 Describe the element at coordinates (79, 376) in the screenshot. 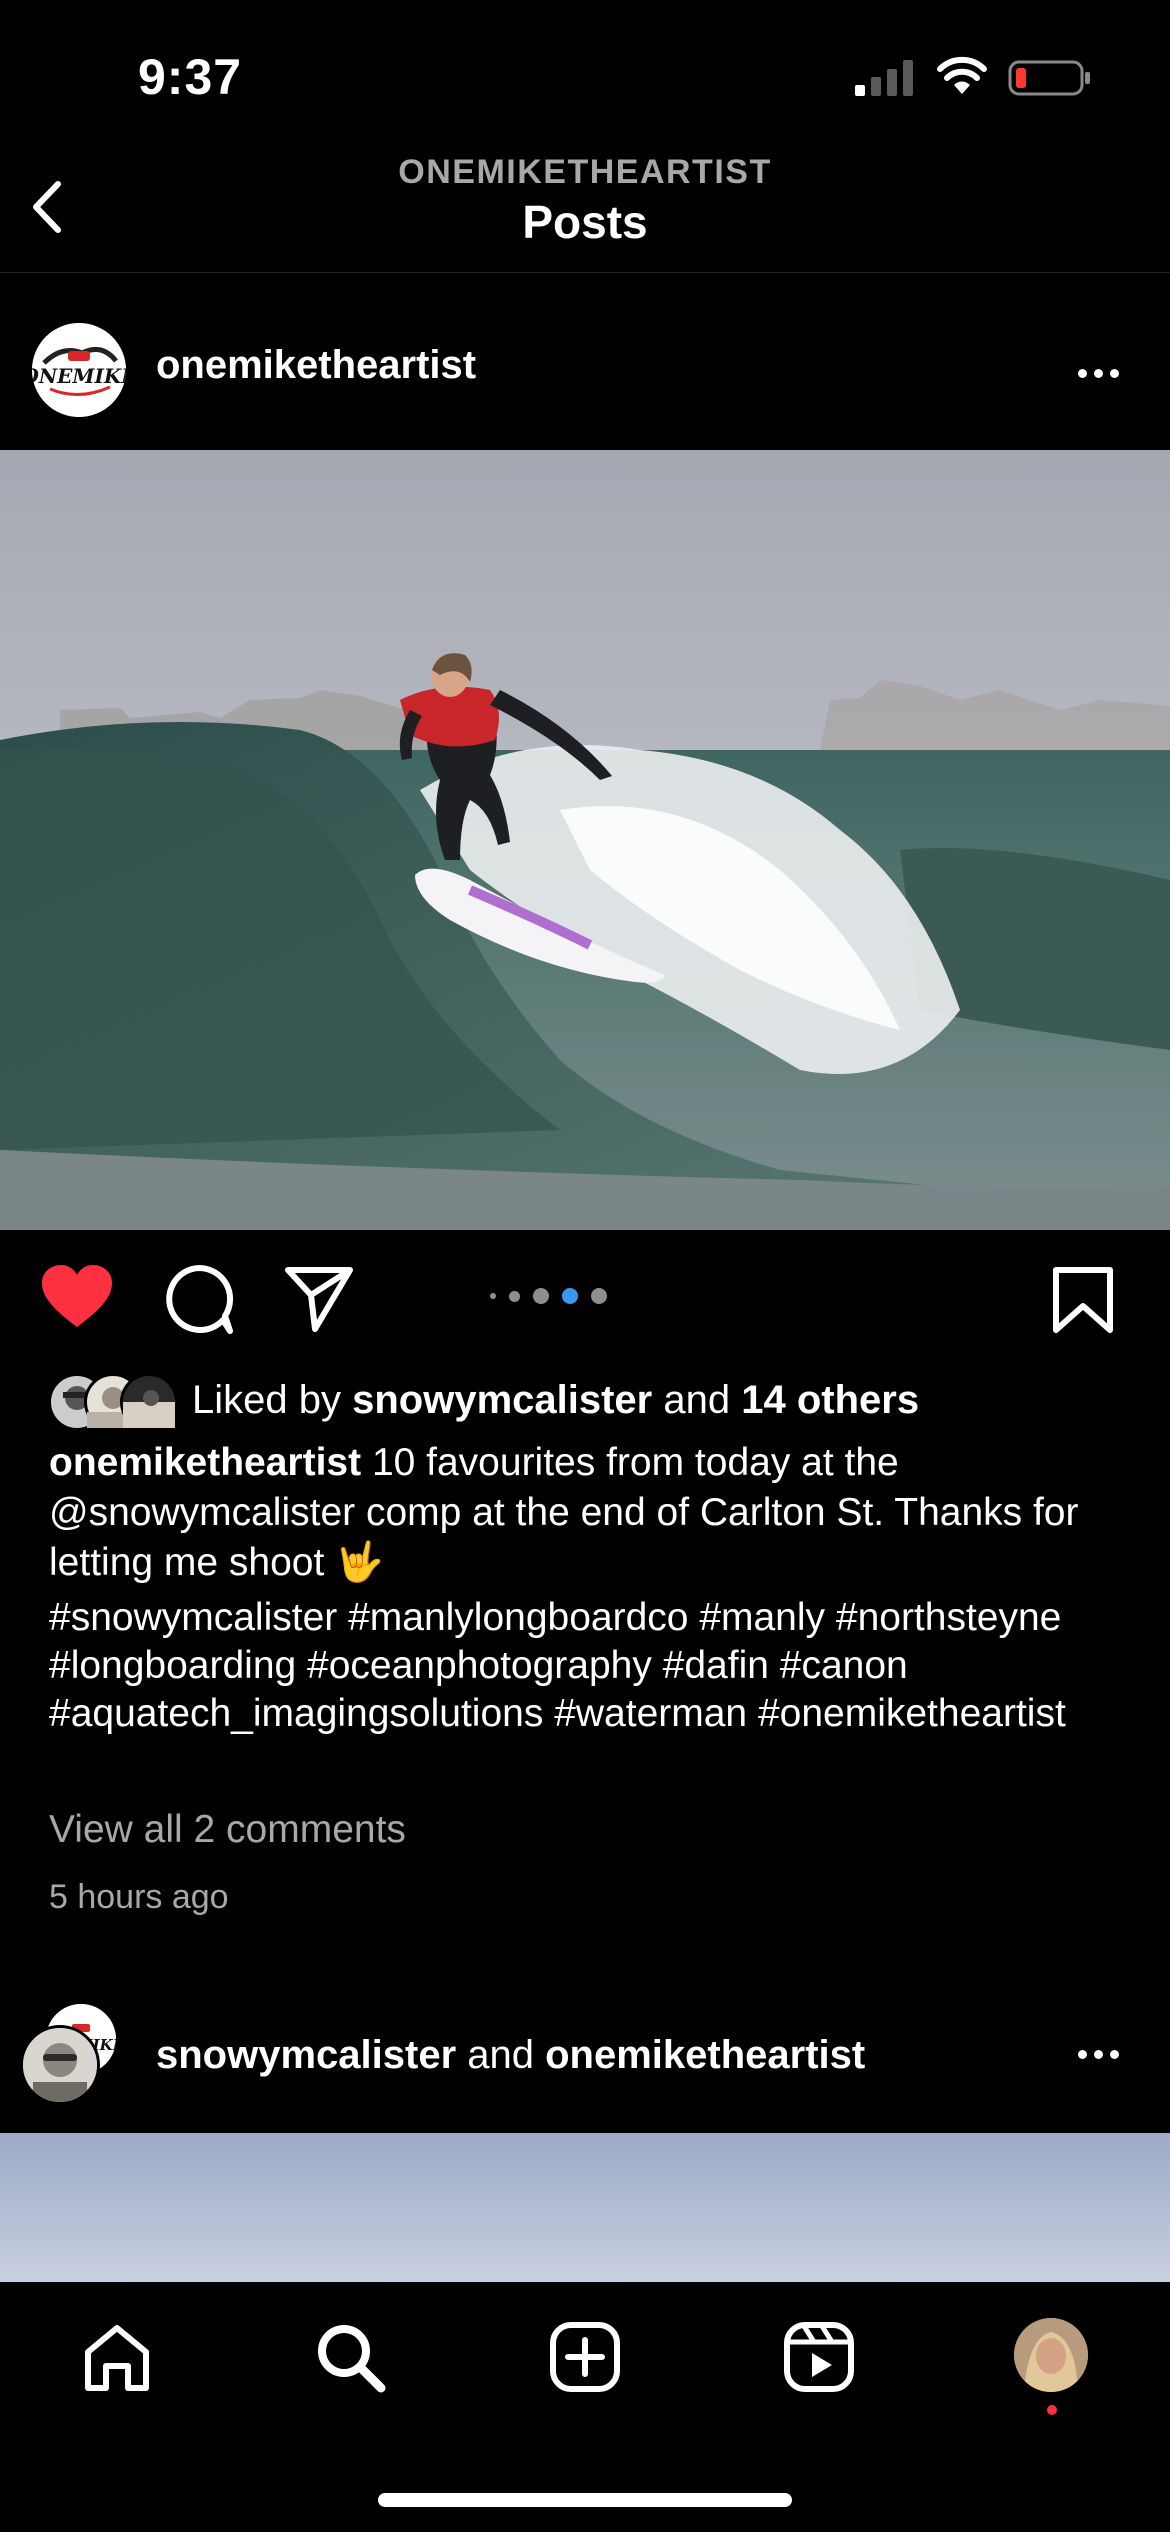

I see `svg-text: ONEMIKE` at that location.